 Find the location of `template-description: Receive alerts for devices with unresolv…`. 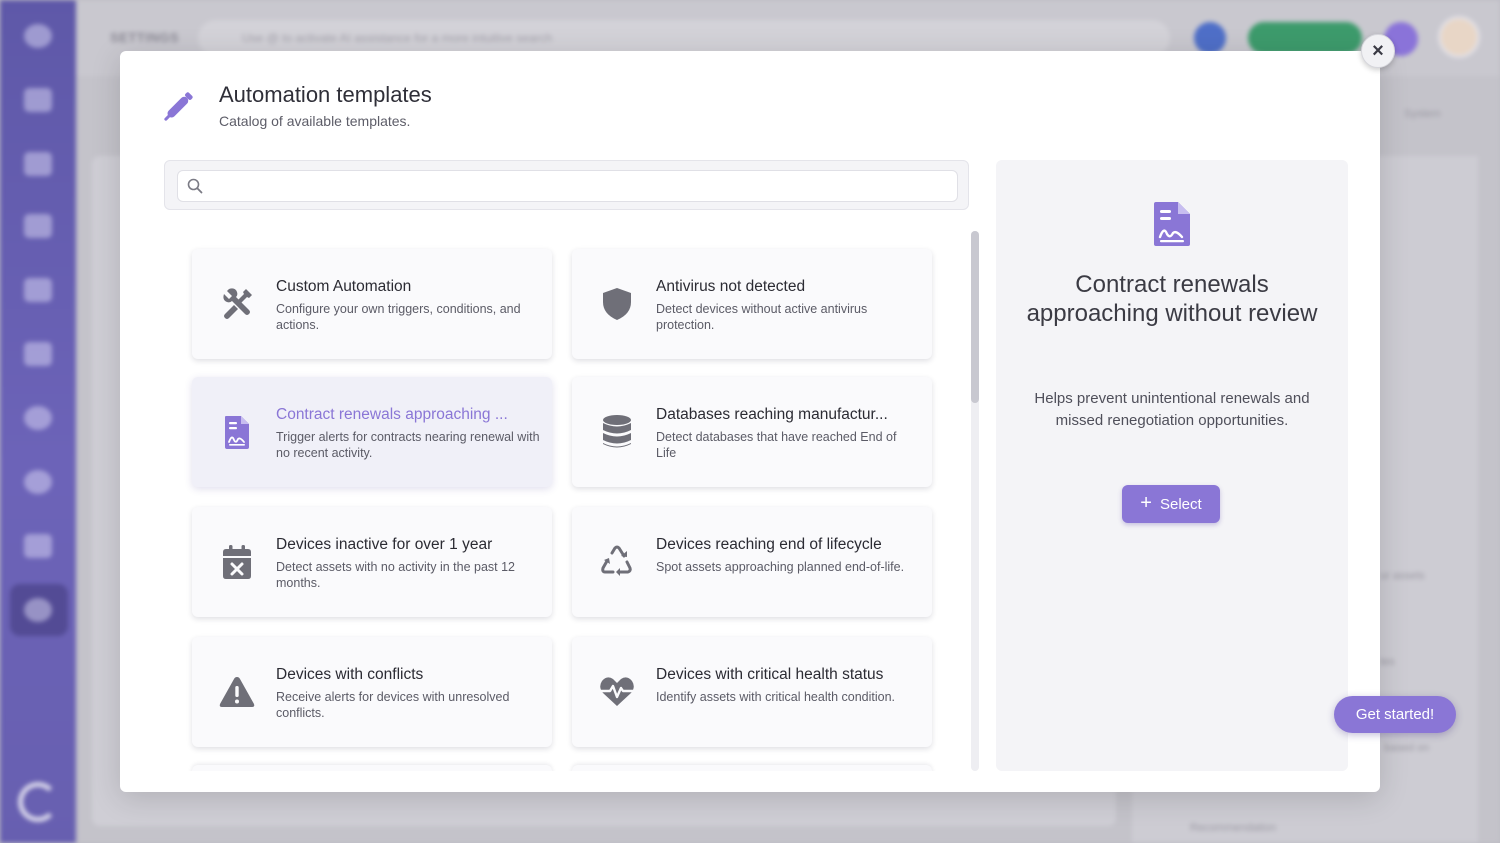

template-description: Receive alerts for devices with unresolv… is located at coordinates (393, 705).